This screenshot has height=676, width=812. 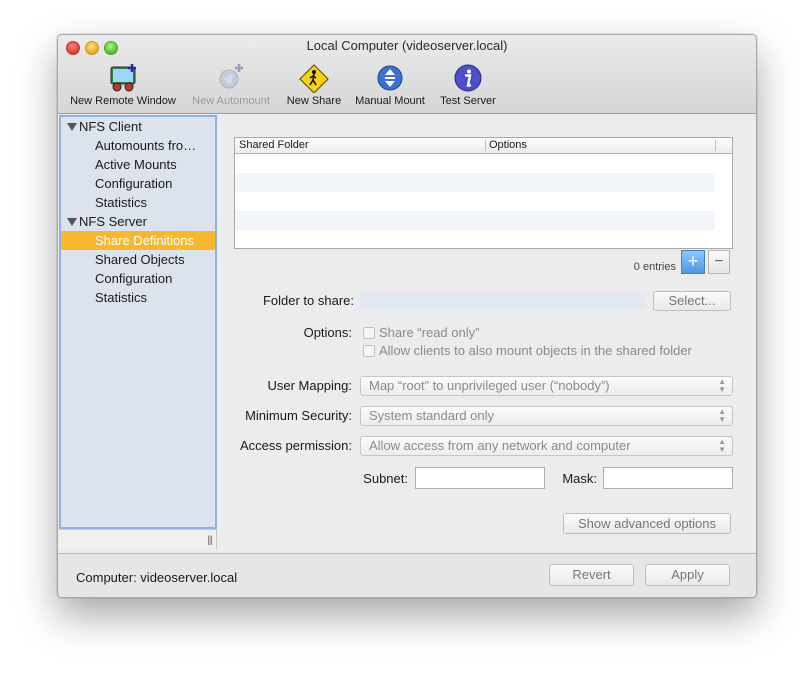 What do you see at coordinates (654, 267) in the screenshot?
I see `entries-count: 0 entries` at bounding box center [654, 267].